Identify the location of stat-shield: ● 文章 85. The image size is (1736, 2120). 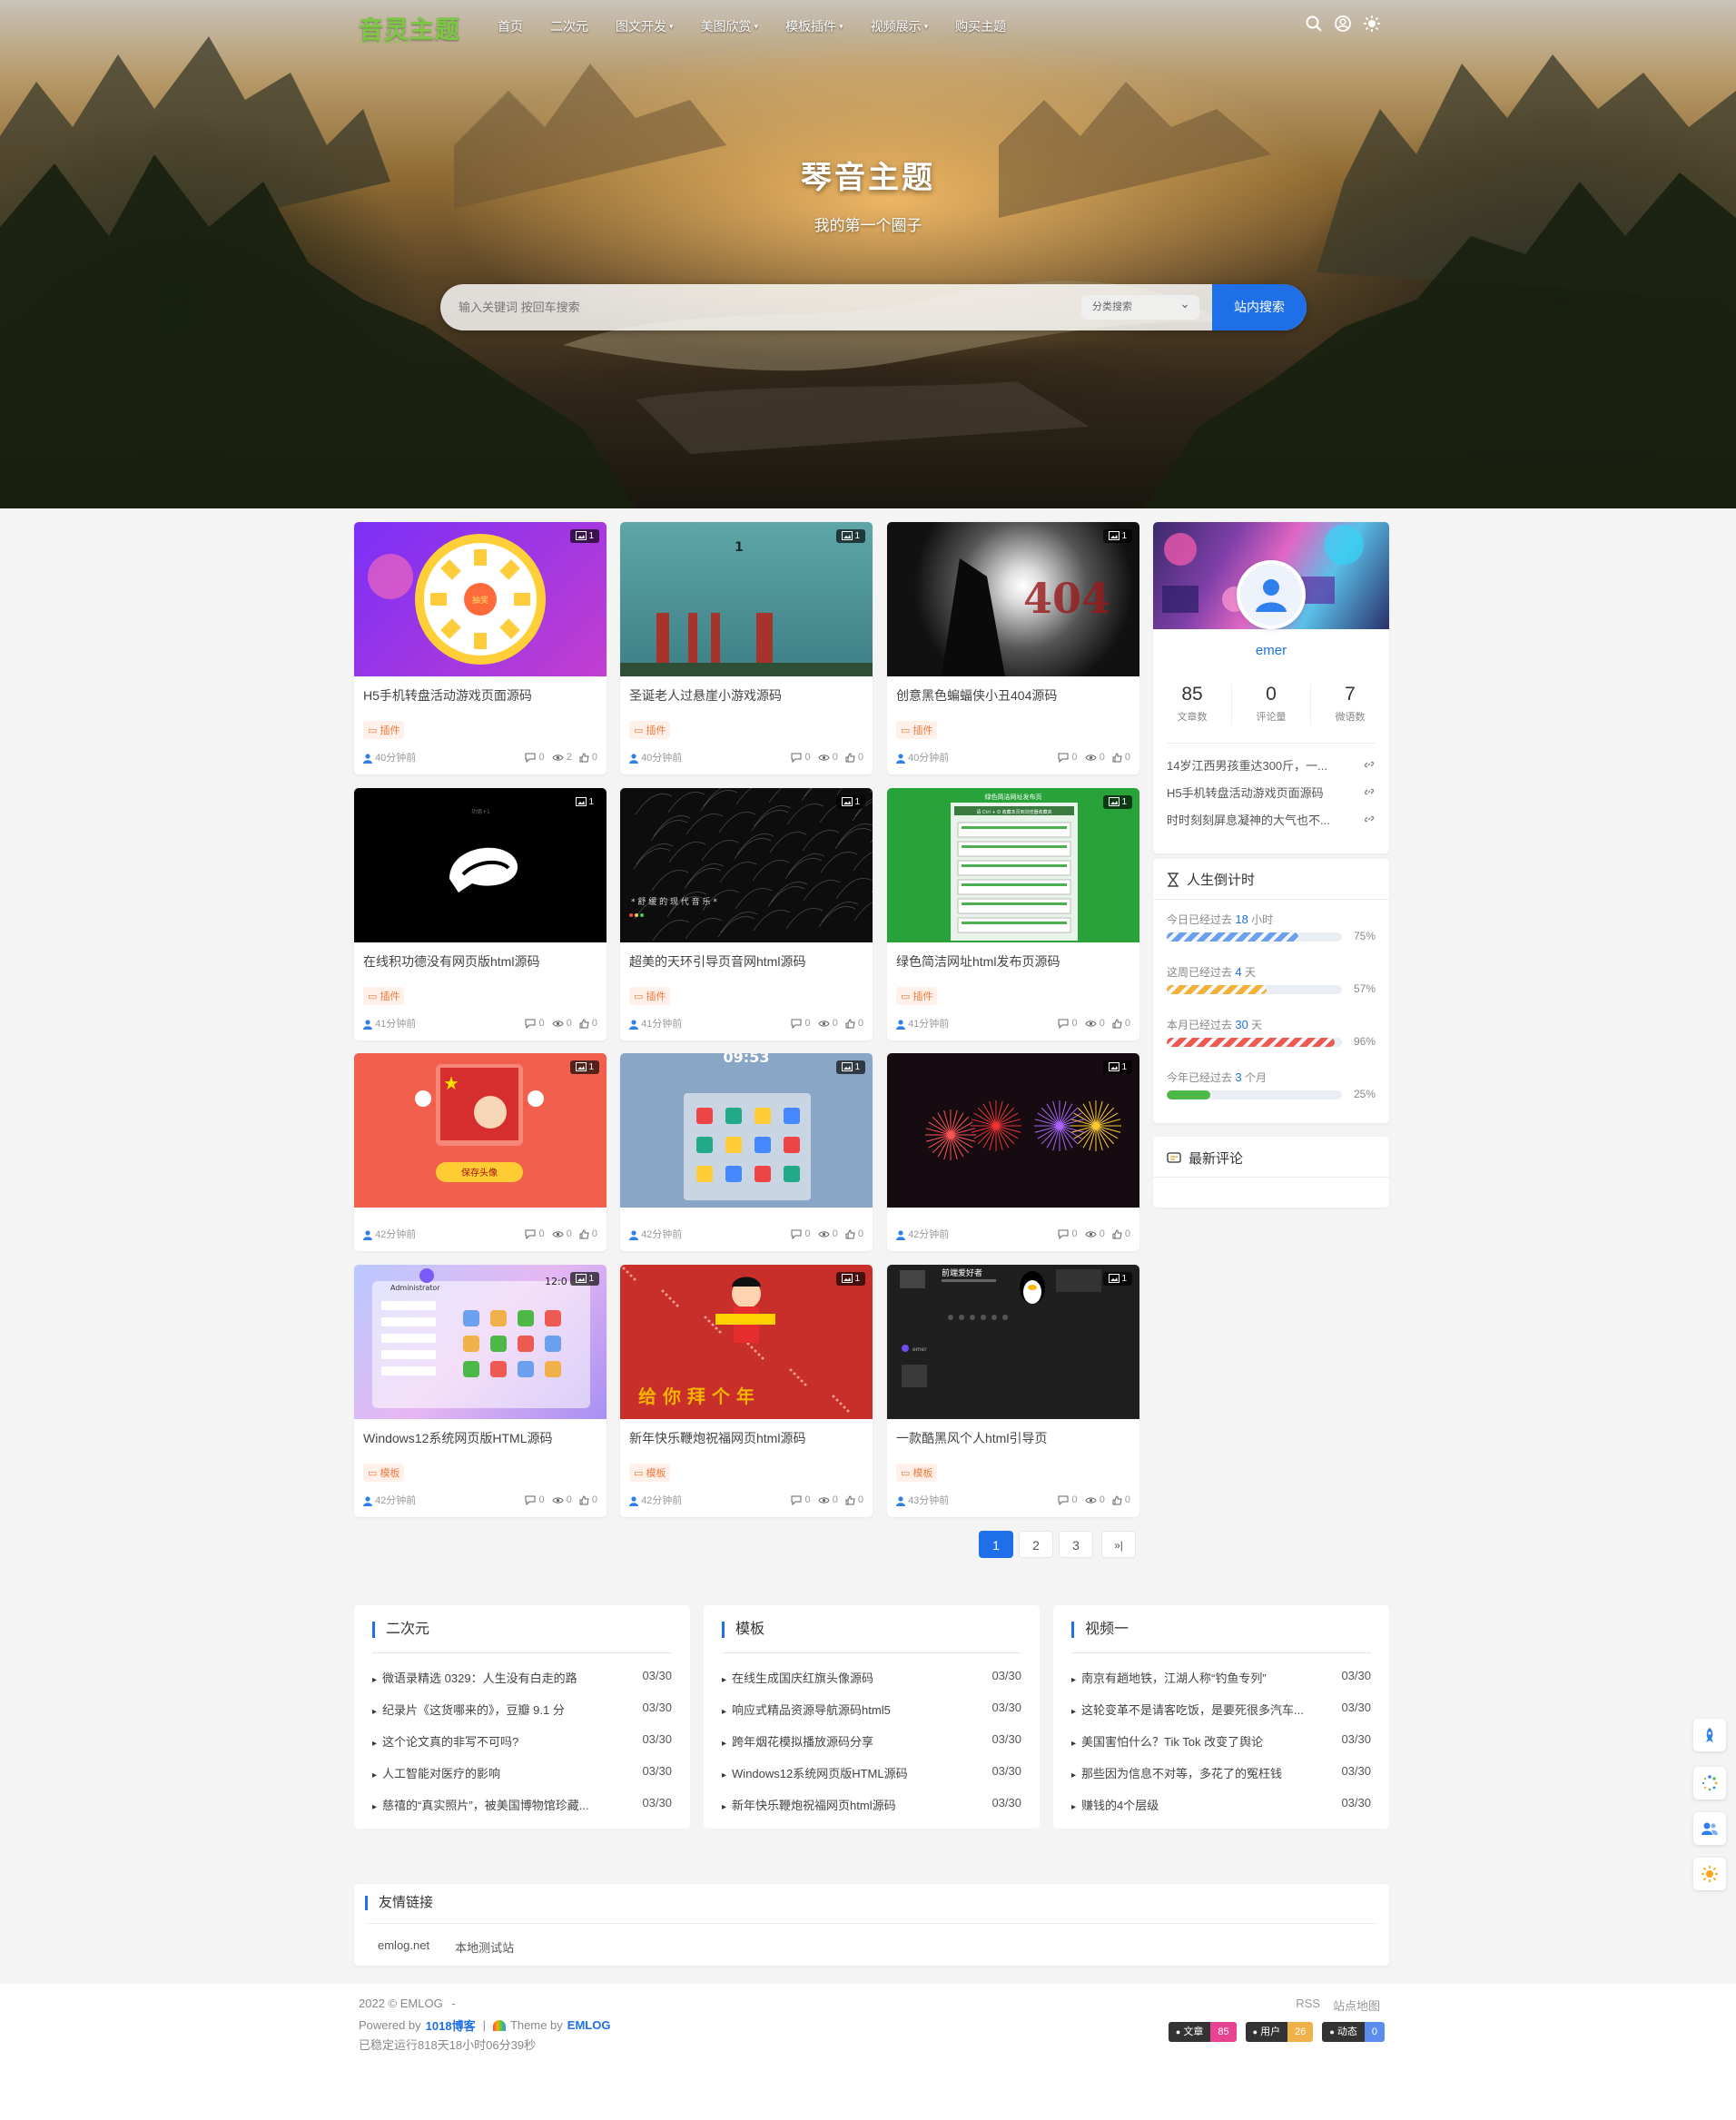
(1202, 2032).